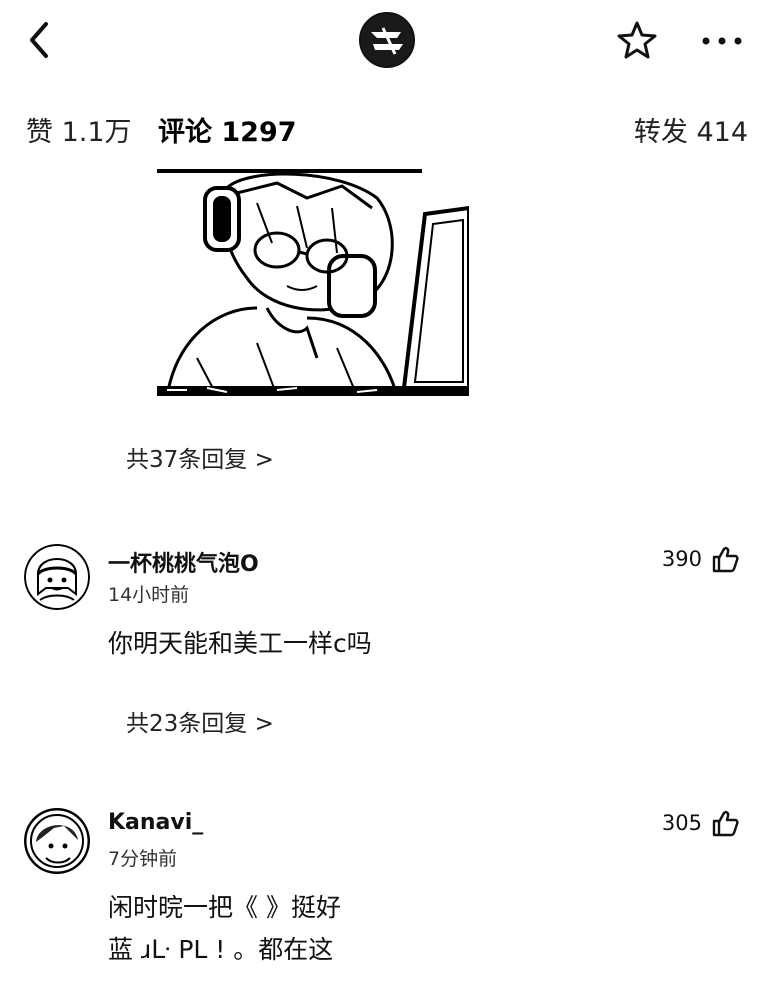  What do you see at coordinates (155, 822) in the screenshot?
I see `username: Kanavi_` at bounding box center [155, 822].